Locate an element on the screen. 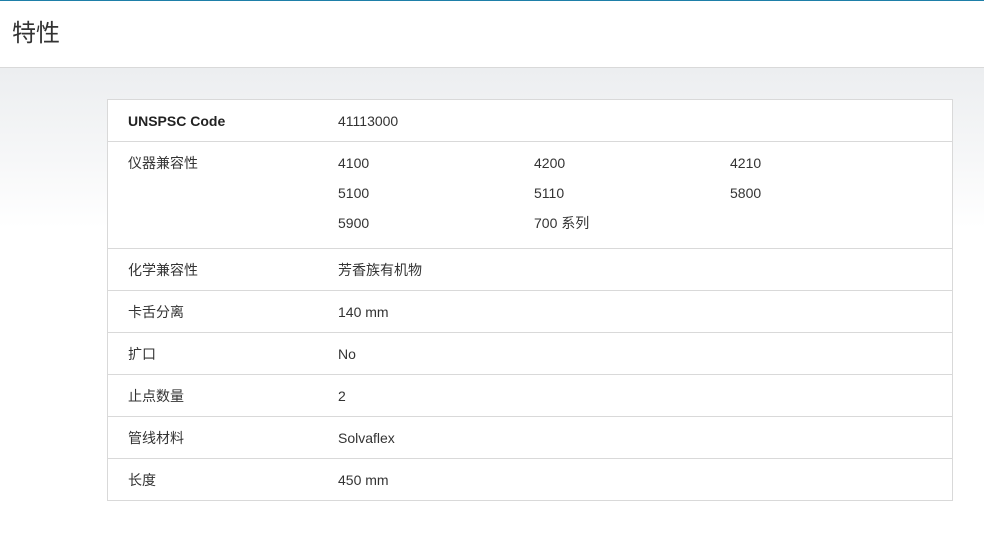 This screenshot has width=984, height=552. instrument-item: 700 系列 is located at coordinates (562, 223).